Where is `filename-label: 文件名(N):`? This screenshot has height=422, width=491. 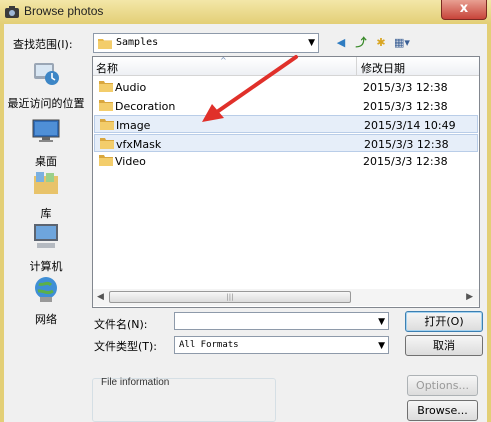
filename-label: 文件名(N): is located at coordinates (121, 324).